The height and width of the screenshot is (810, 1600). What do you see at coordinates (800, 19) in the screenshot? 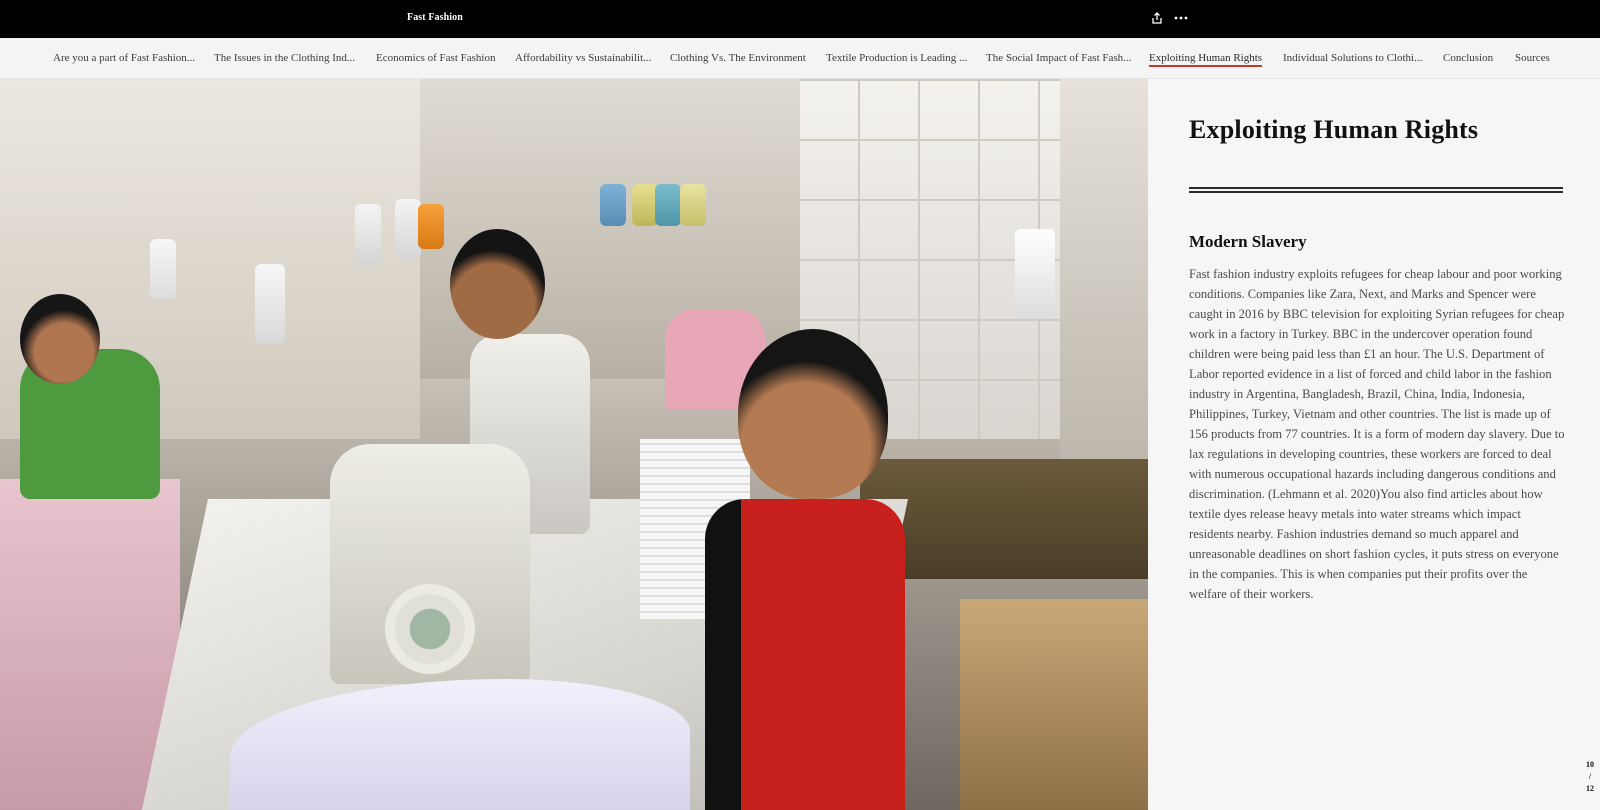
I see `top-header: Fast Fashion` at bounding box center [800, 19].